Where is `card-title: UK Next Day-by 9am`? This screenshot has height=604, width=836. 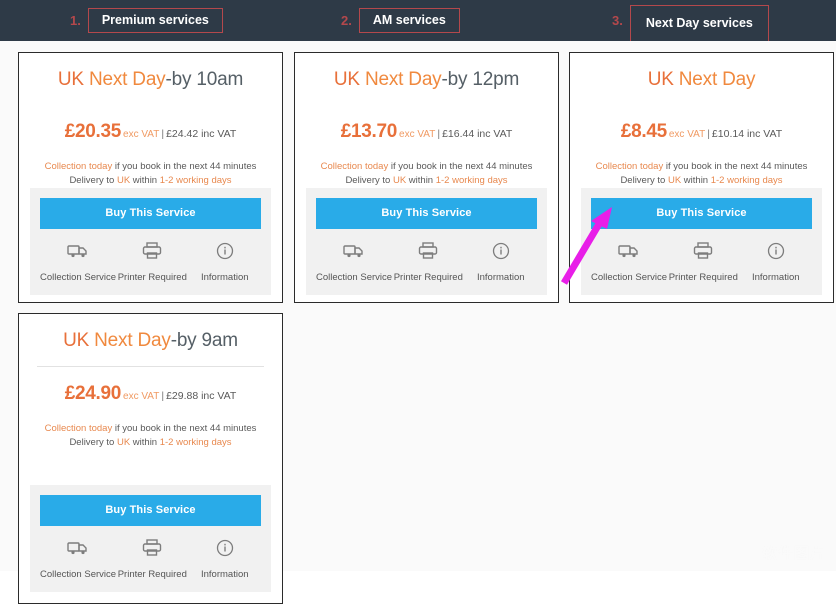 card-title: UK Next Day-by 9am is located at coordinates (150, 340).